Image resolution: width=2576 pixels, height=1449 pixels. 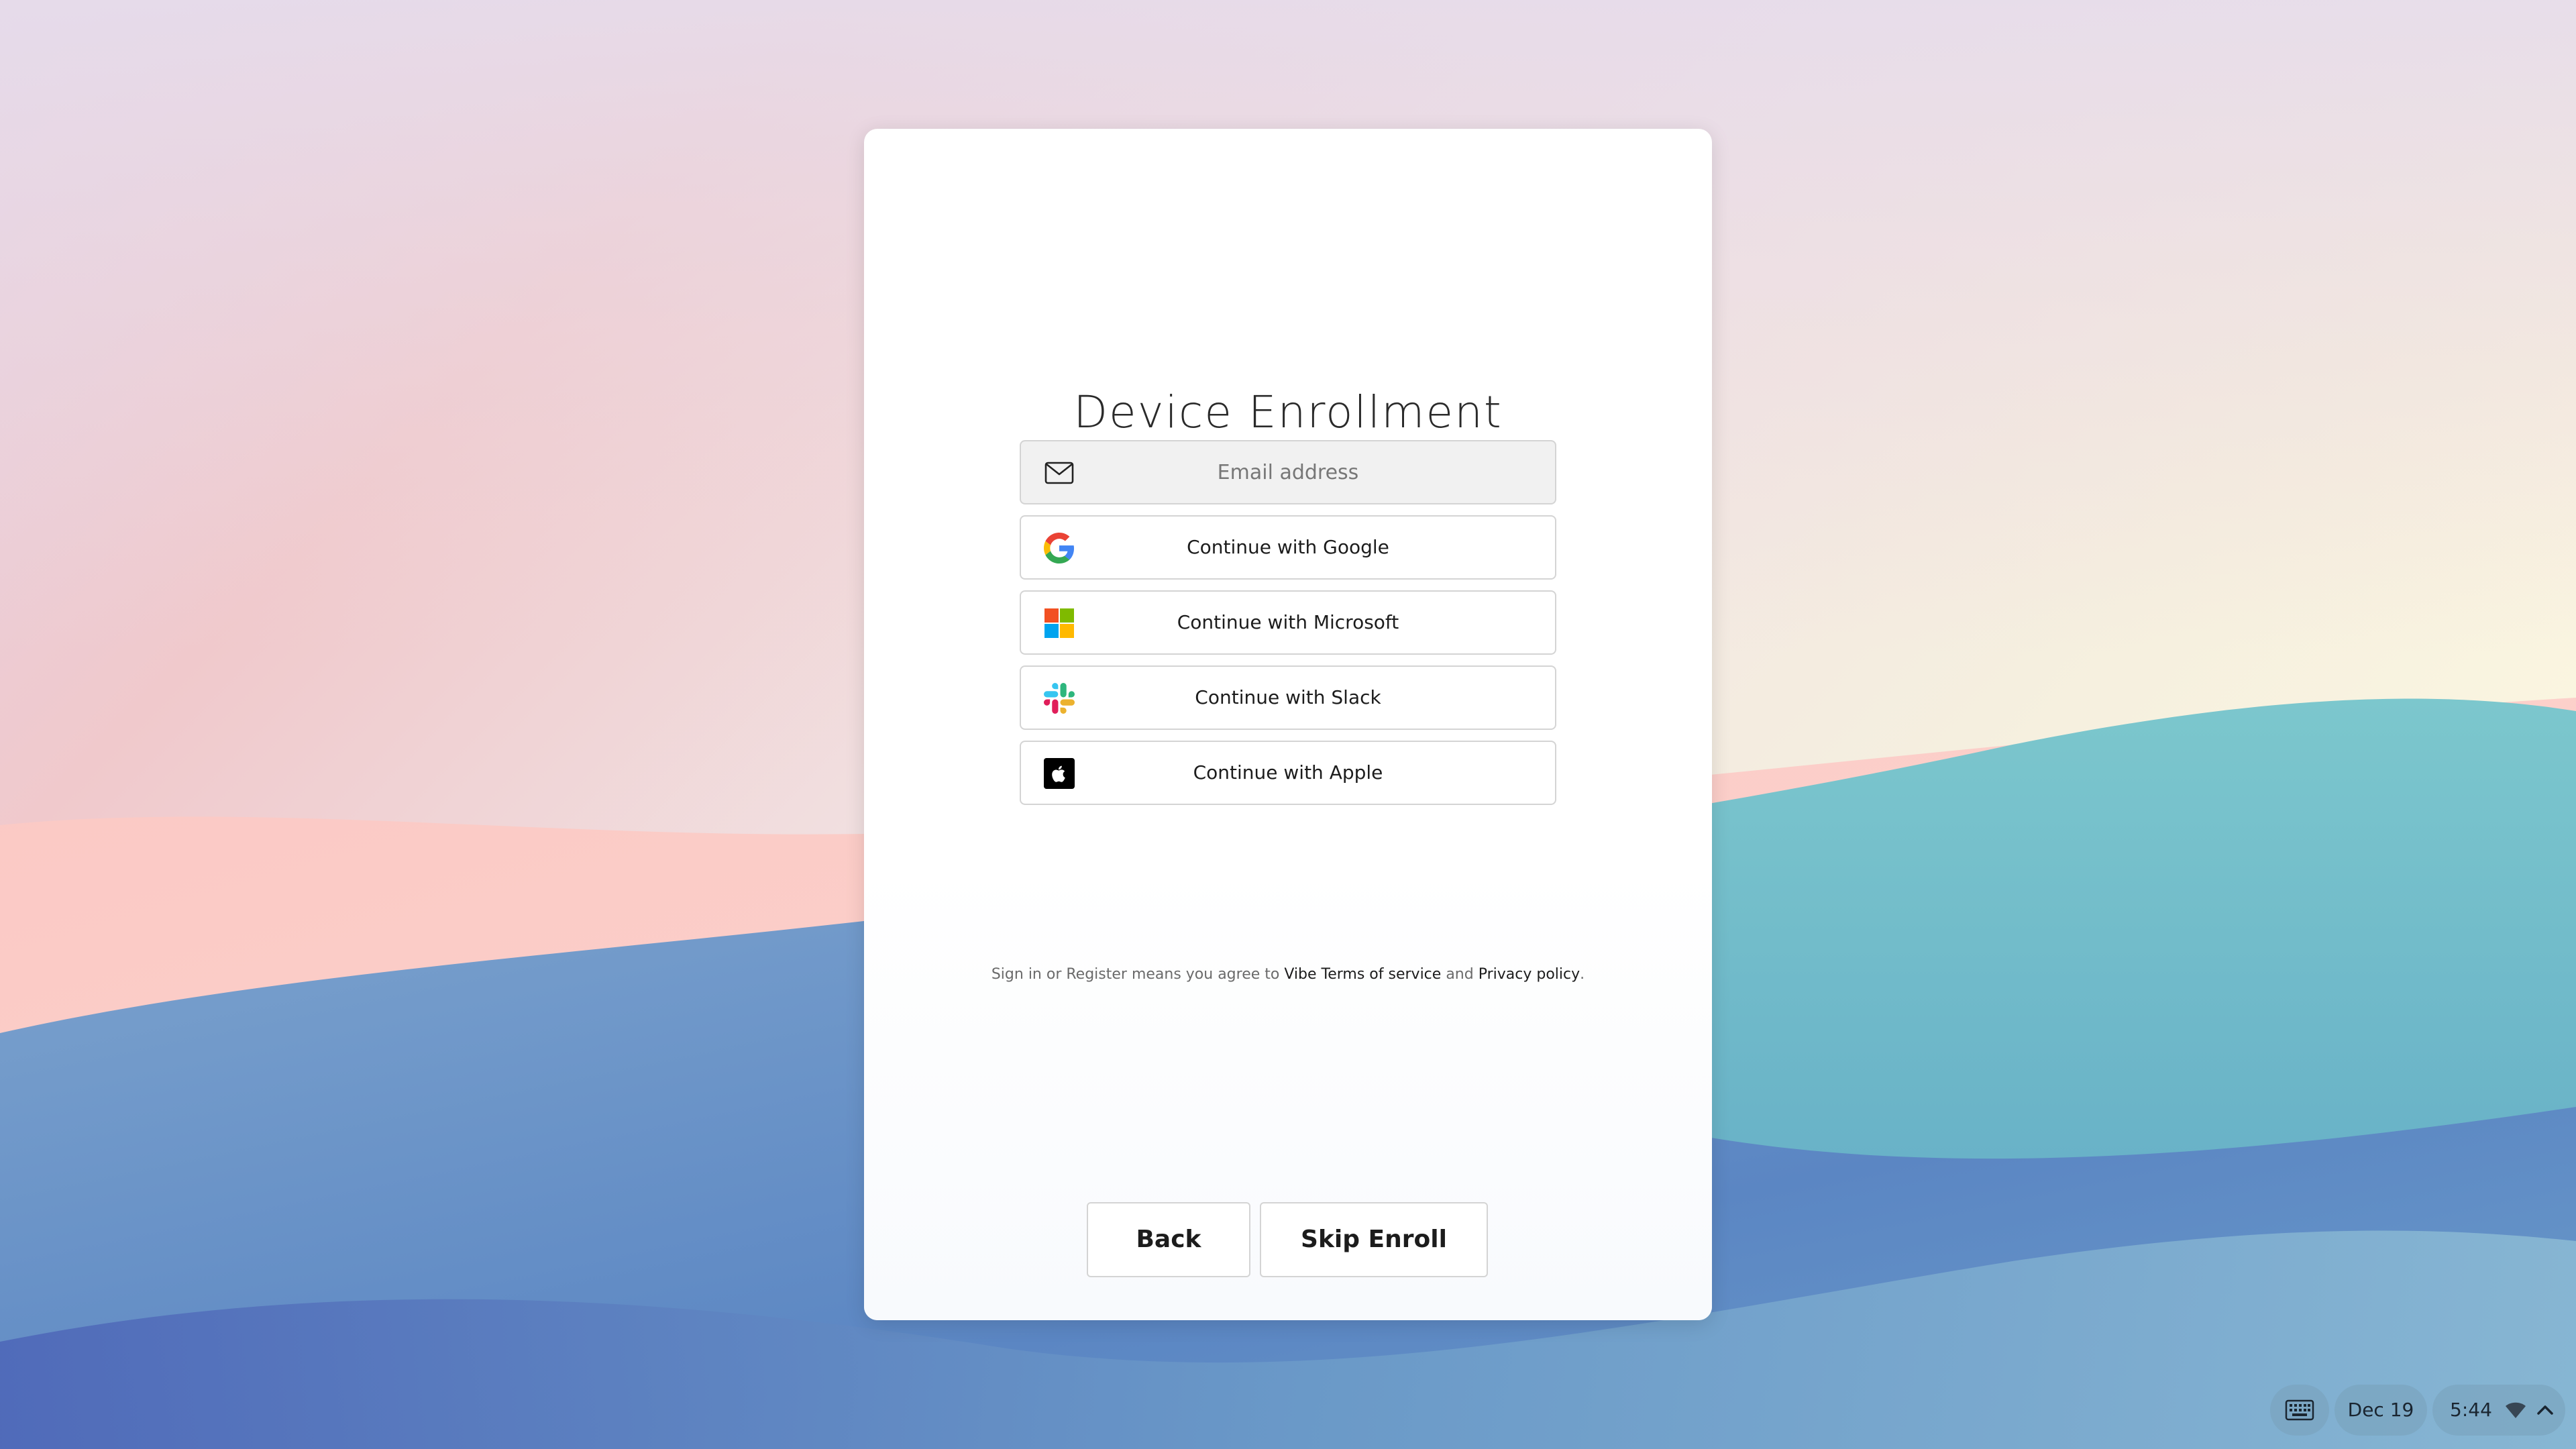 I want to click on wifi-icon, so click(x=2516, y=1410).